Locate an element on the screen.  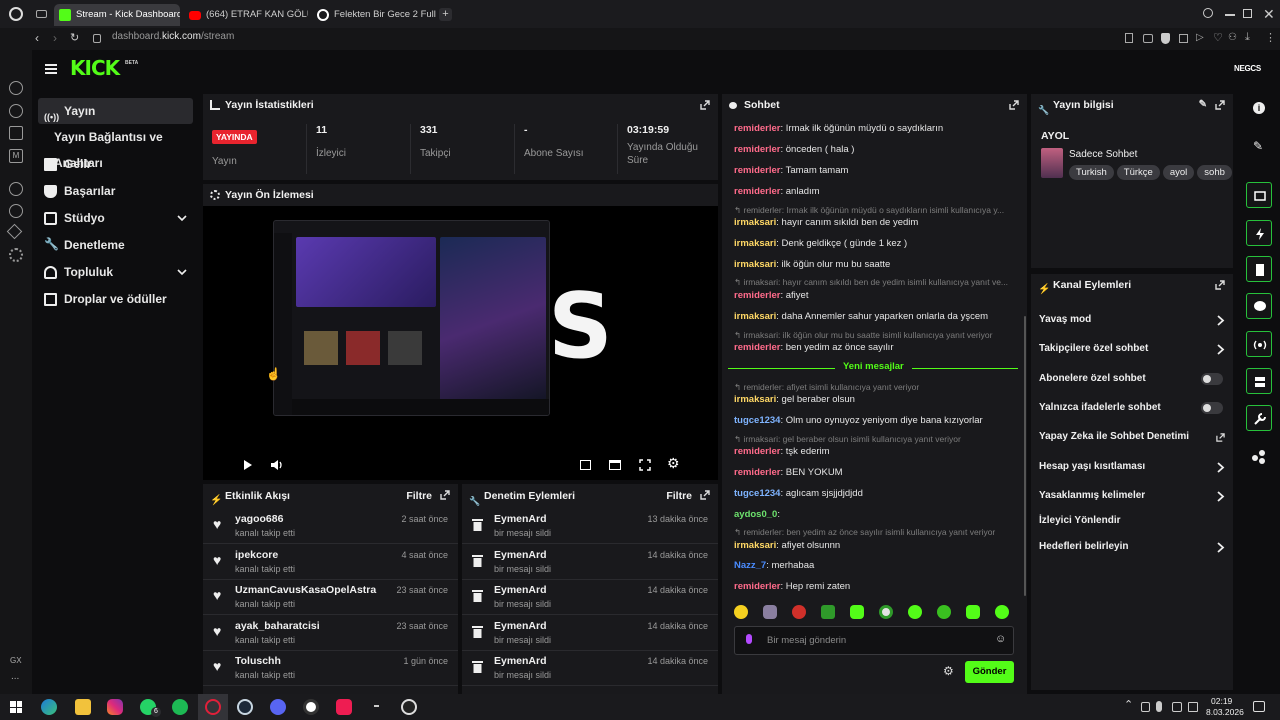
activity-row: ♥ yagoo686 kanalı takip etti 2 saat önce is located at coordinates (330, 526).